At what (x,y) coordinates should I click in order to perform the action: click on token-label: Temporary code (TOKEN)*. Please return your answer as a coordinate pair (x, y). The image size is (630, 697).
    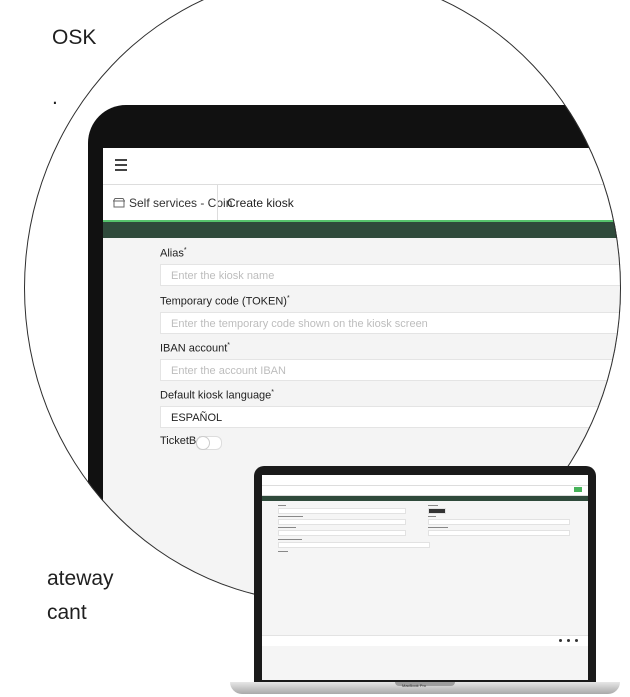
    Looking at the image, I should click on (225, 301).